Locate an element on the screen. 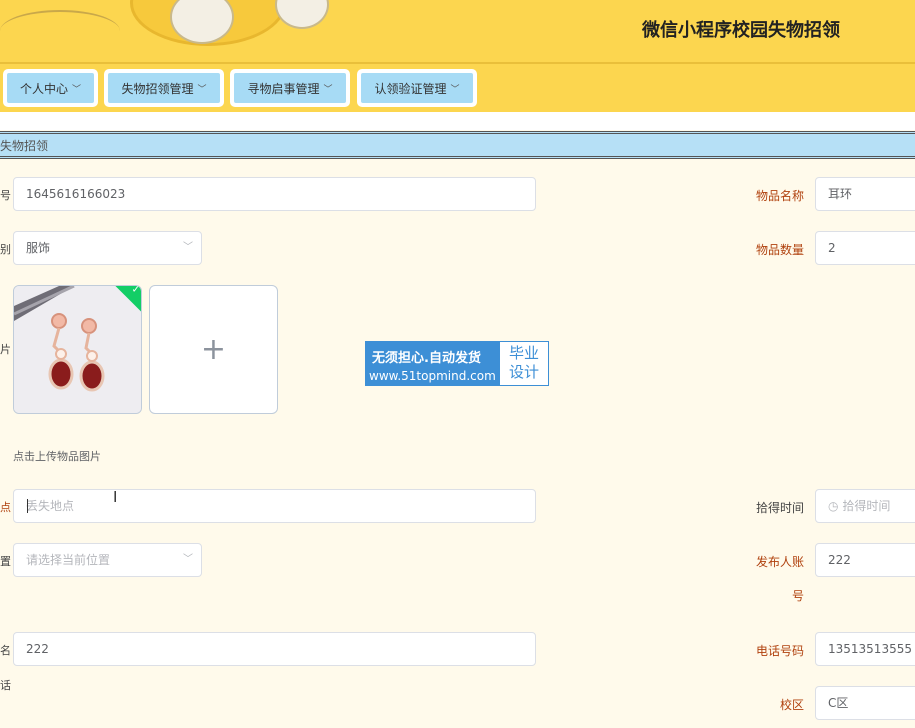 This screenshot has height=728, width=915. nav-label: 失物招领管理 is located at coordinates (157, 88).